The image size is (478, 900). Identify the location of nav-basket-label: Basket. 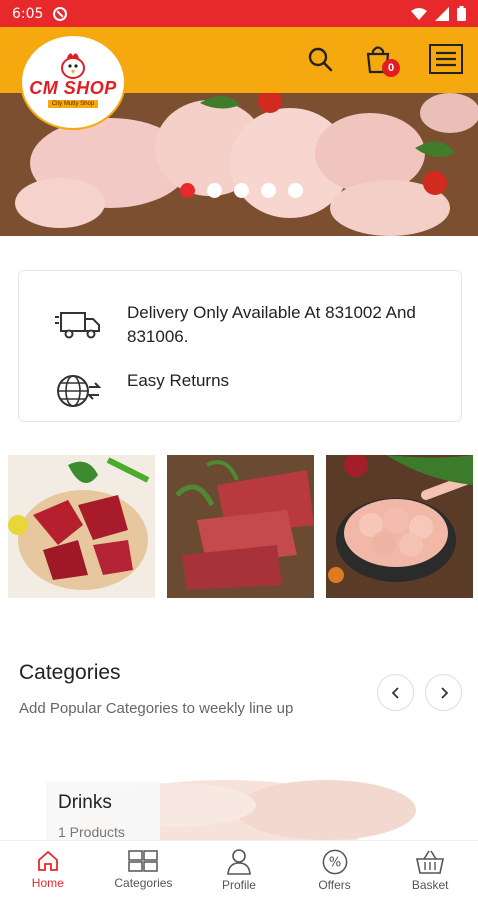
(430, 885).